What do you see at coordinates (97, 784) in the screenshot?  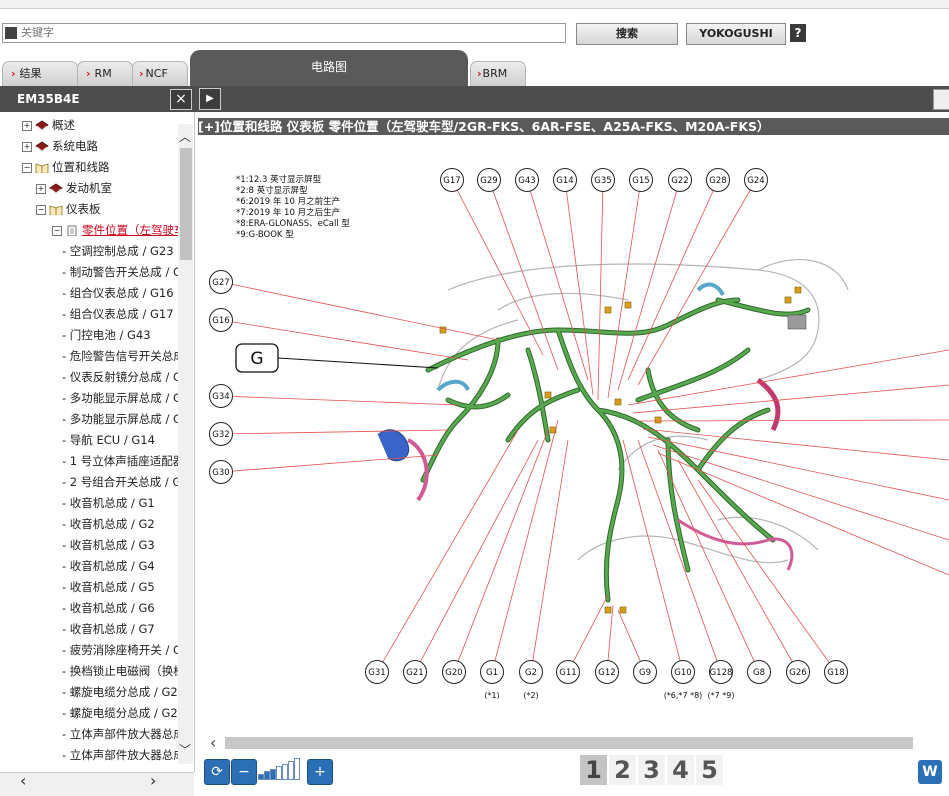 I see `sidebar-horizontal-scrollbar` at bounding box center [97, 784].